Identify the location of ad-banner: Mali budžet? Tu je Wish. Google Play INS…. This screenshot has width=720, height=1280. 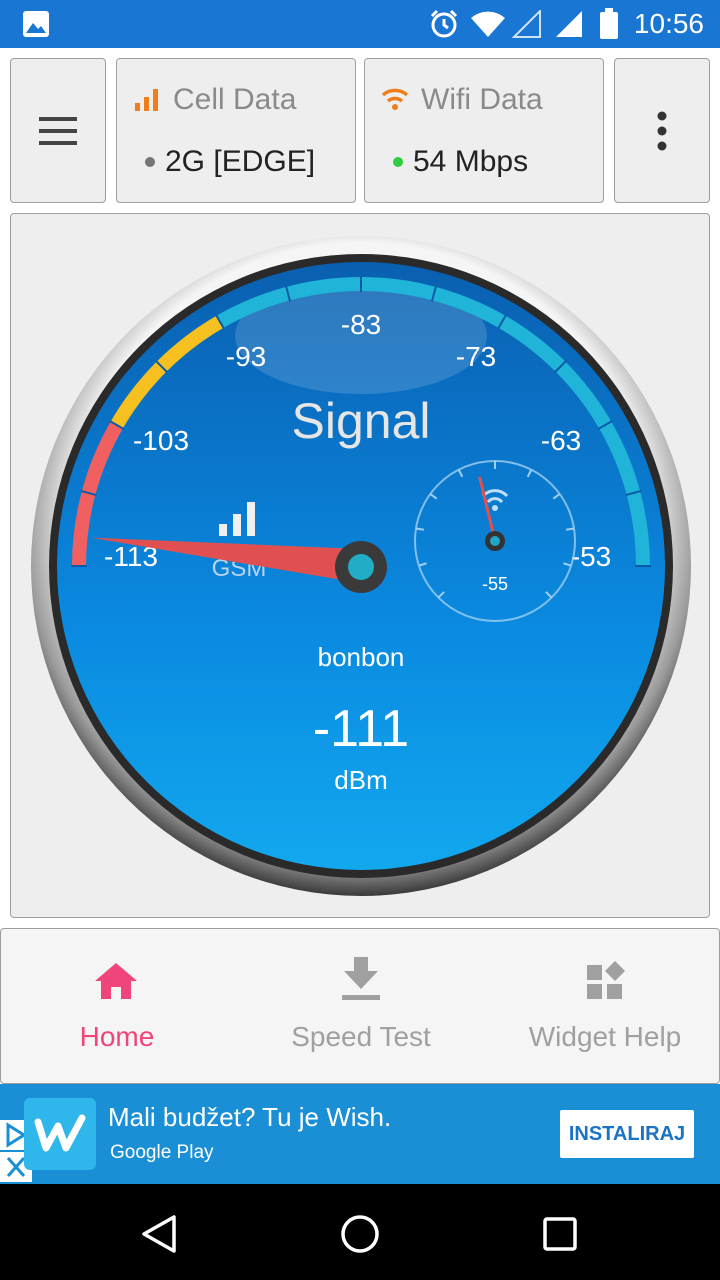
(360, 1134).